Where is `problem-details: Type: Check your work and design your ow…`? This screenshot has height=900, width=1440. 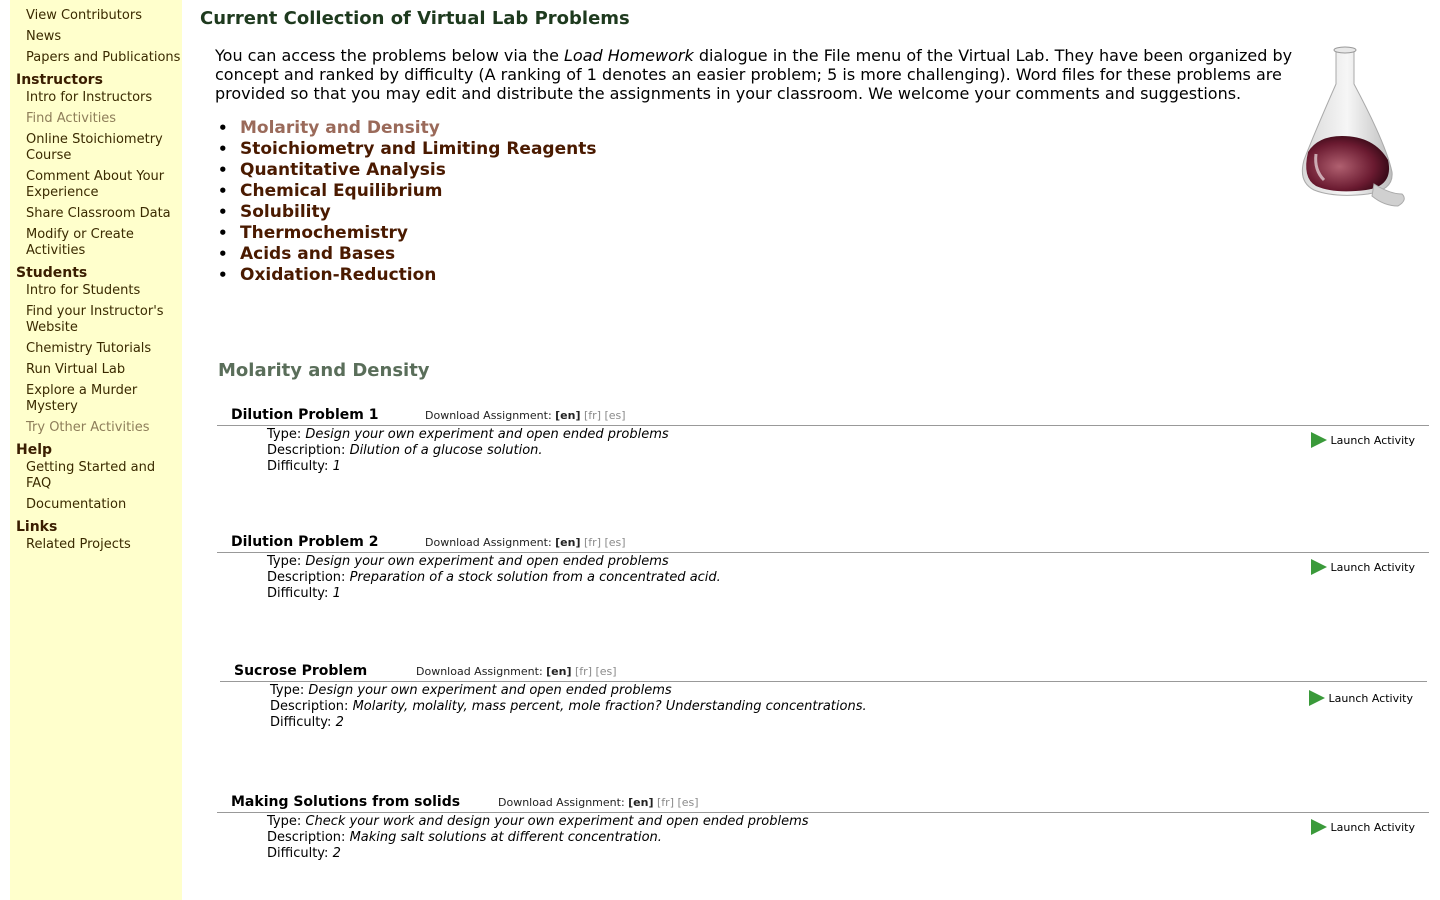 problem-details: Type: Check your work and design your ow… is located at coordinates (823, 837).